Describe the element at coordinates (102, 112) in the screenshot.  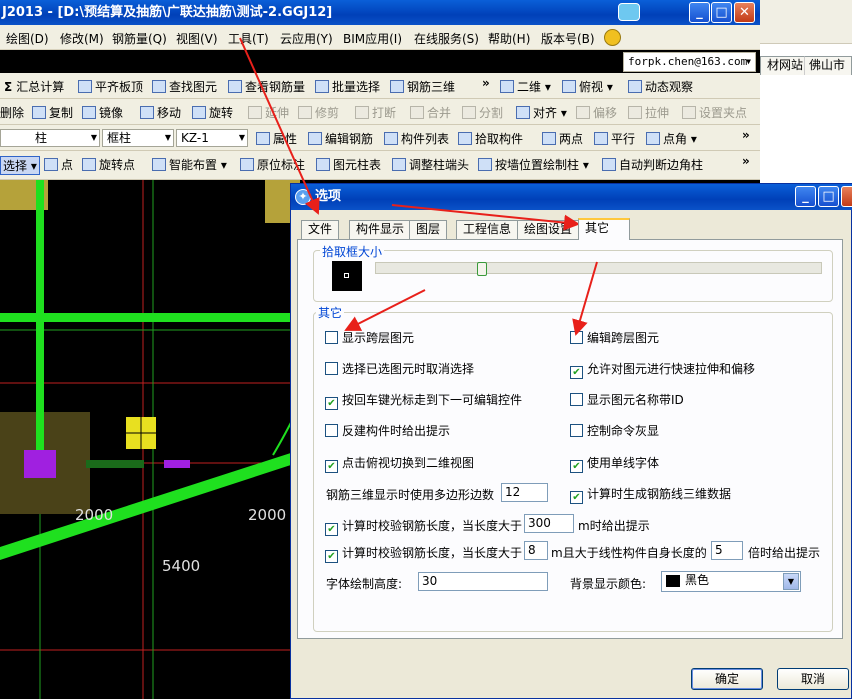
I see `mirror-button: 镜像` at that location.